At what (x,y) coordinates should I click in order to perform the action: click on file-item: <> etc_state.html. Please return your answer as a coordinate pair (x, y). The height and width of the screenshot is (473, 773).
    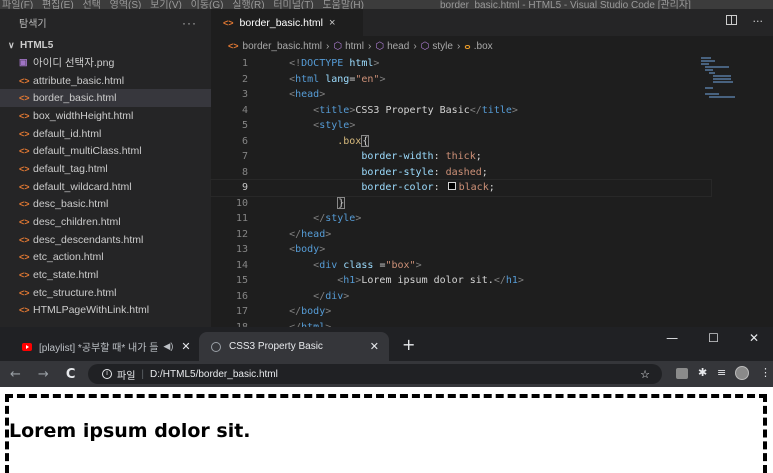
    Looking at the image, I should click on (105, 275).